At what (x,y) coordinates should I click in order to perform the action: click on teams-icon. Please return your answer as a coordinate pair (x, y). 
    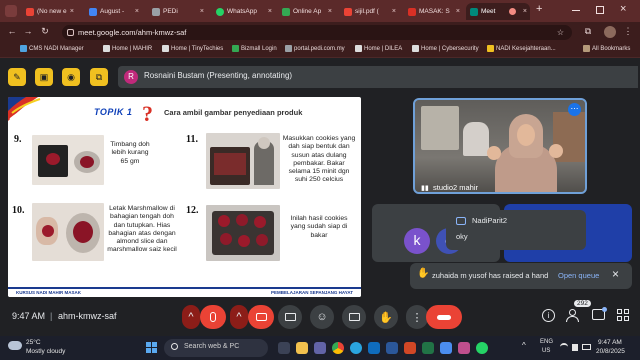
    Looking at the image, I should click on (320, 348).